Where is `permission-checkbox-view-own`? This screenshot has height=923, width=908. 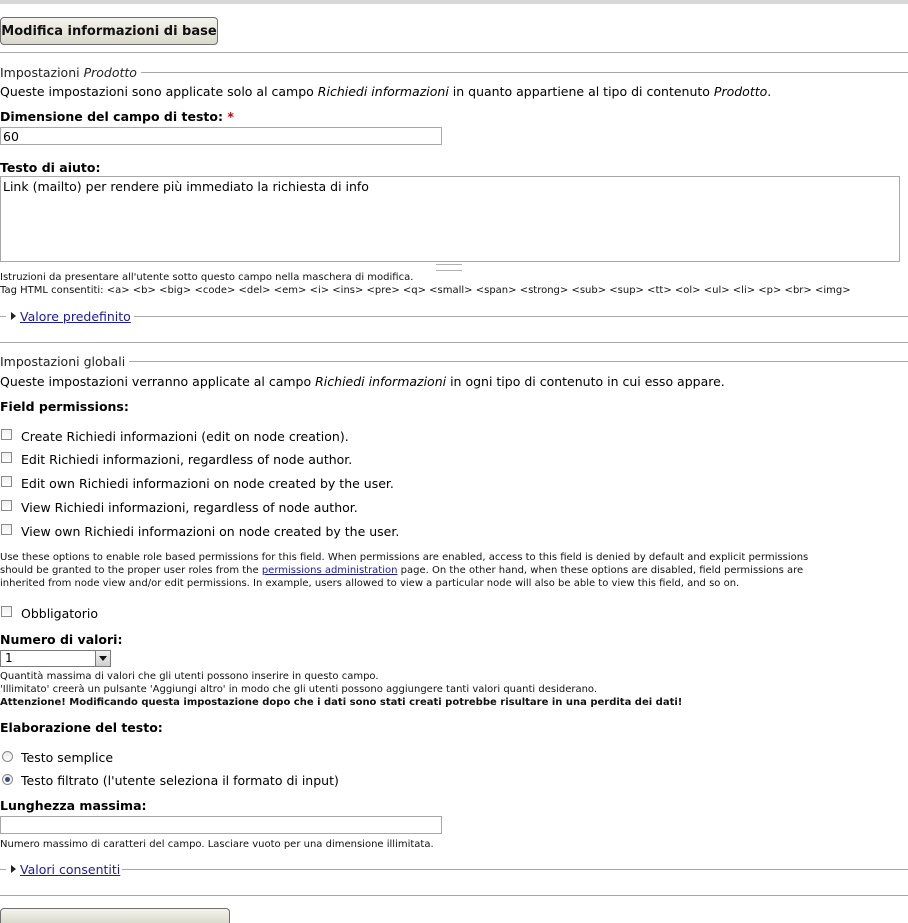
permission-checkbox-view-own is located at coordinates (6, 529).